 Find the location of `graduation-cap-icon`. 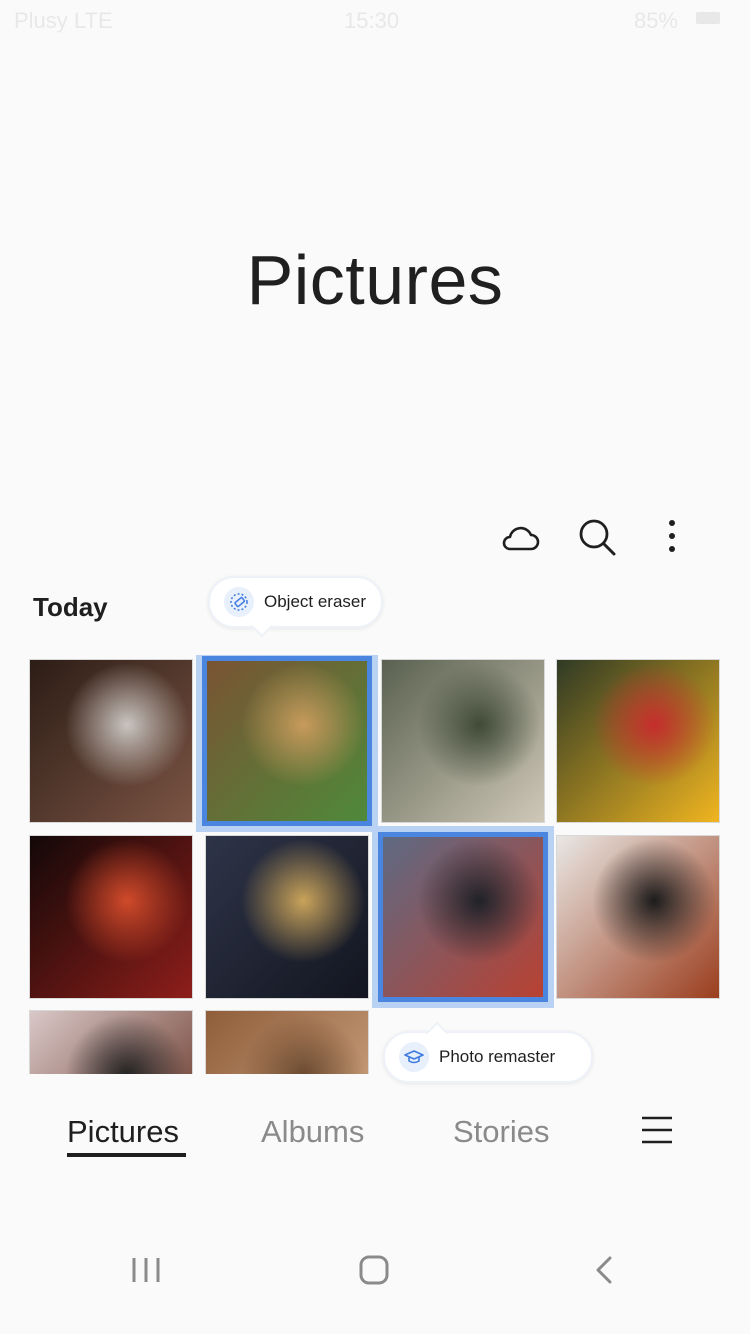

graduation-cap-icon is located at coordinates (414, 1057).